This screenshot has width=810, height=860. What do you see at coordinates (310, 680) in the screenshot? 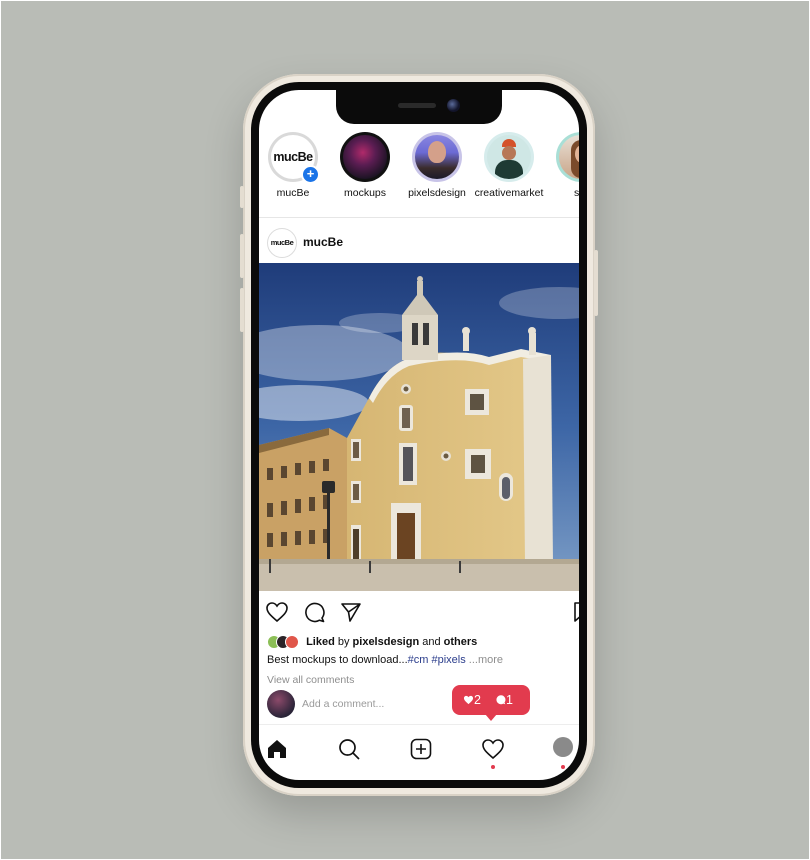
I see `view-all-comments-link: View all comments` at bounding box center [310, 680].